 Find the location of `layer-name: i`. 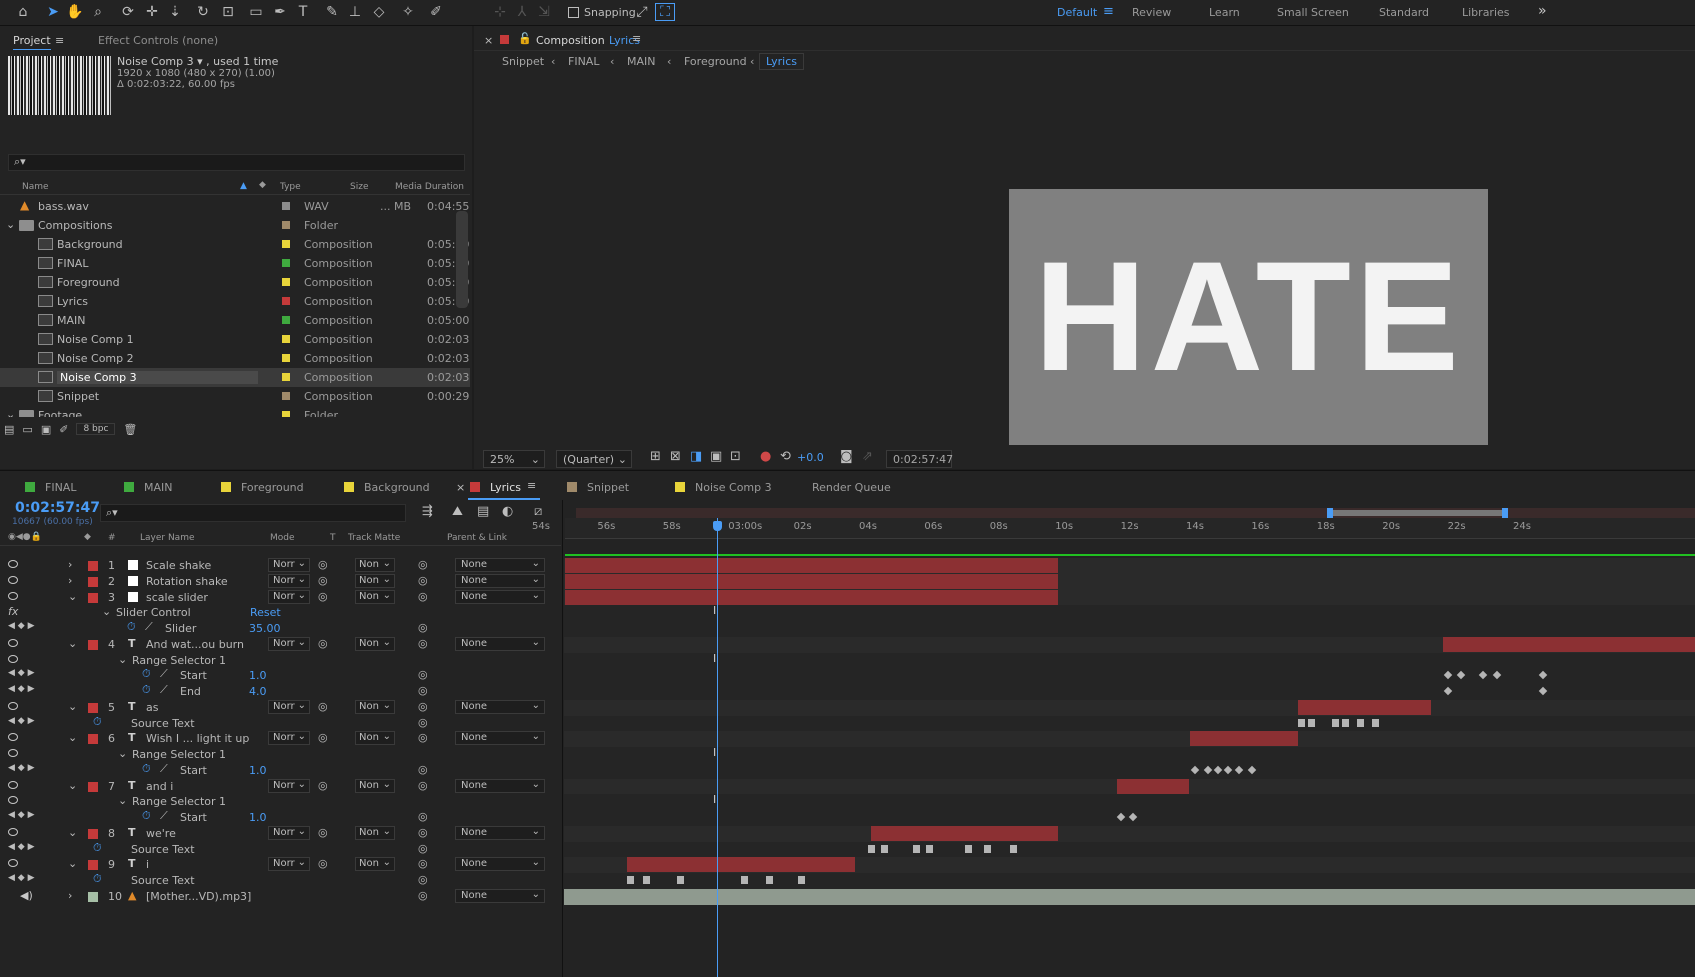

layer-name: i is located at coordinates (147, 864).